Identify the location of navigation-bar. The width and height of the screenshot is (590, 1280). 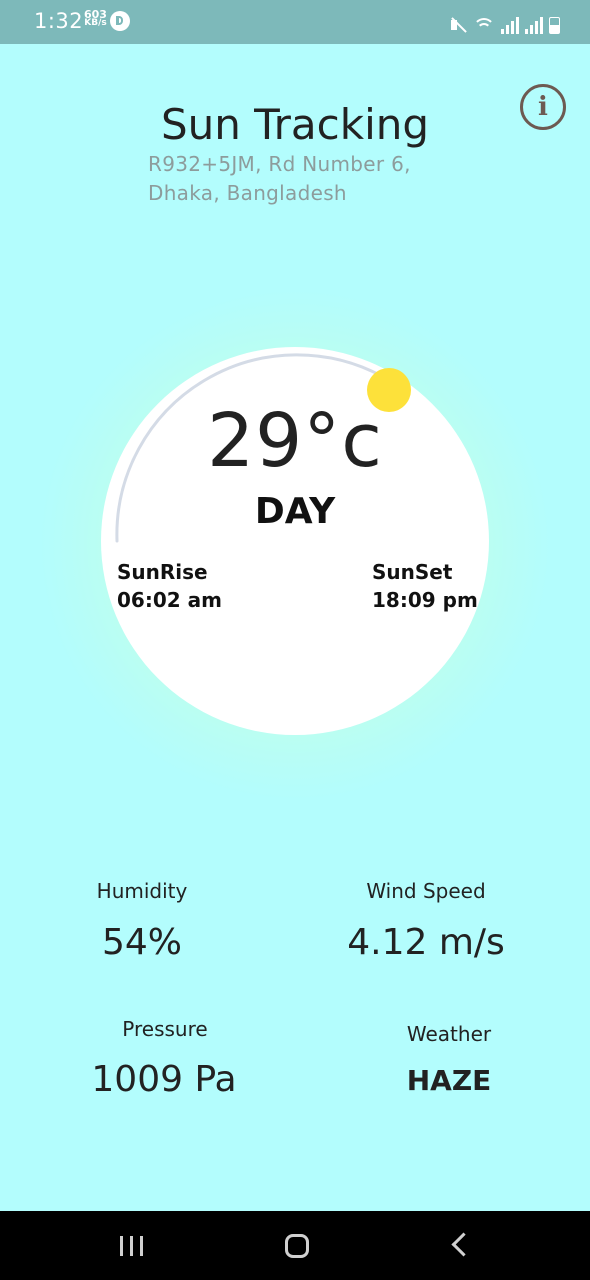
(295, 1245).